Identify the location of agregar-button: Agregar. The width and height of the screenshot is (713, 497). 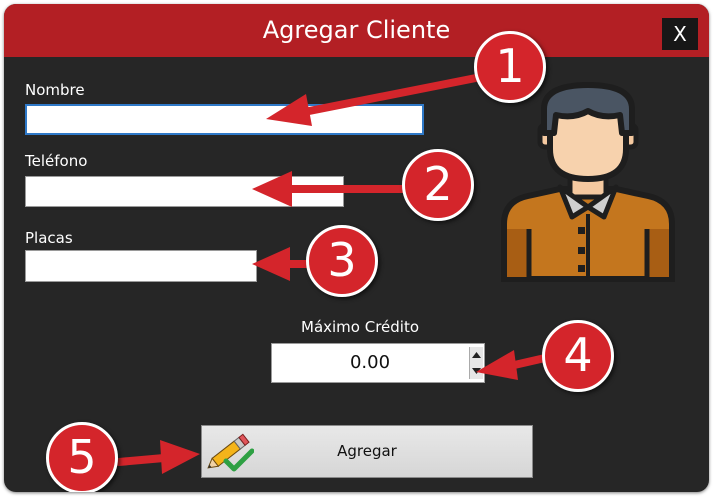
(367, 451).